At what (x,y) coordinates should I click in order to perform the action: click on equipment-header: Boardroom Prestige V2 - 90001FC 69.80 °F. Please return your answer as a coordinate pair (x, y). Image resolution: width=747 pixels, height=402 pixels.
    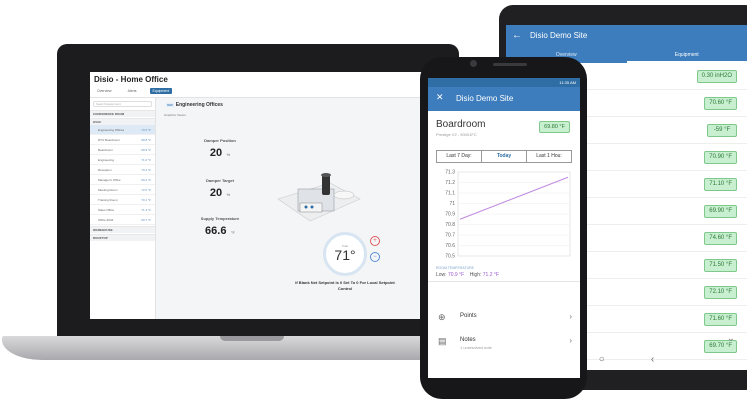
    Looking at the image, I should click on (504, 127).